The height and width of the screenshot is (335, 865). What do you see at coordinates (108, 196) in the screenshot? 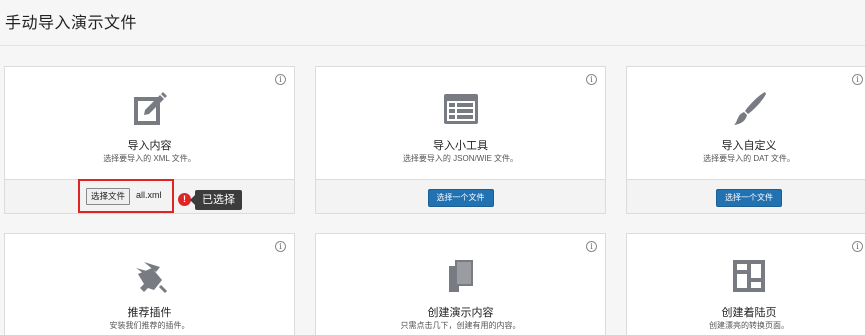
I see `choose-file-button: 选择文件` at bounding box center [108, 196].